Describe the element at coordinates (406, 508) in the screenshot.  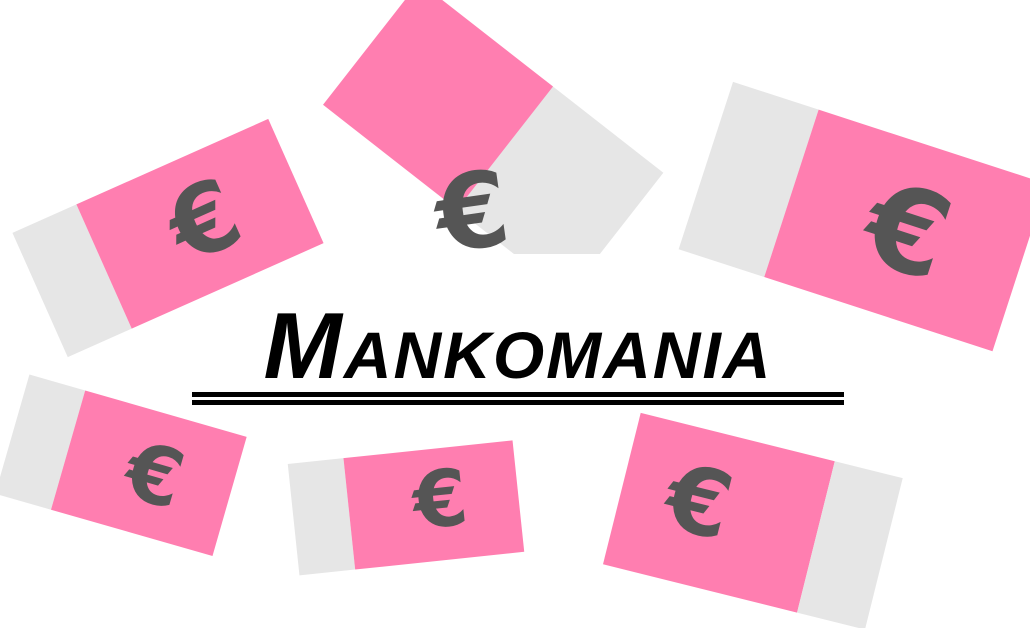
I see `banknote-bottom-center: €` at that location.